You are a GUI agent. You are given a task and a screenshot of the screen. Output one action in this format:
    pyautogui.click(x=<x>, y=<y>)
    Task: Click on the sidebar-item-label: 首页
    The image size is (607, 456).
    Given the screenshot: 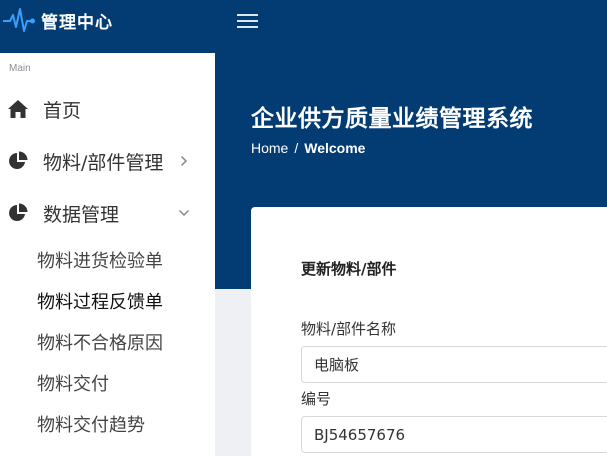 What is the action you would take?
    pyautogui.click(x=62, y=110)
    